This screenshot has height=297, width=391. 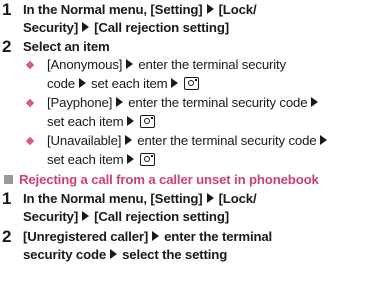 What do you see at coordinates (51, 216) in the screenshot?
I see `step3-line2-prefix: Security]` at bounding box center [51, 216].